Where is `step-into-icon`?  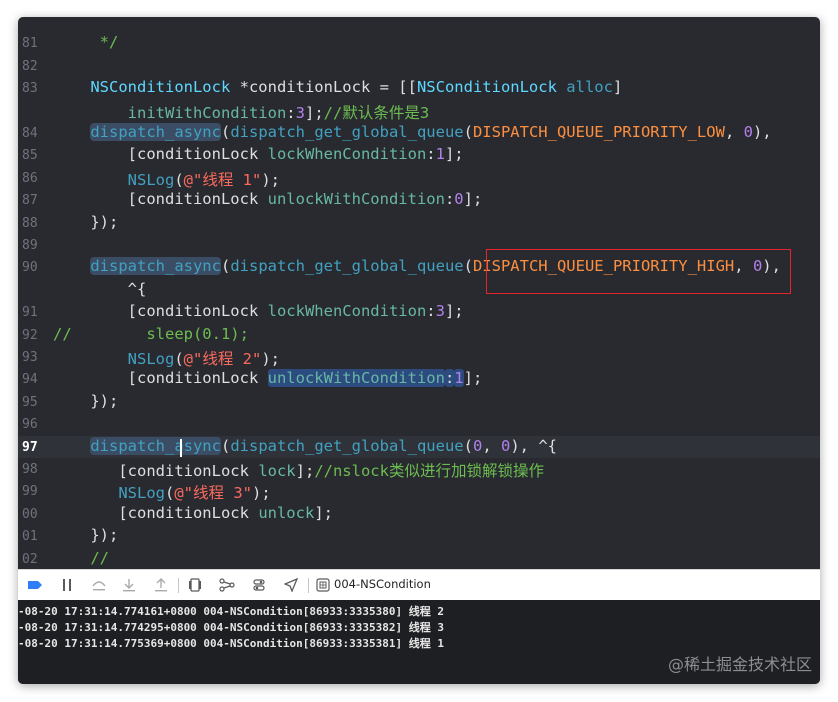
step-into-icon is located at coordinates (129, 585).